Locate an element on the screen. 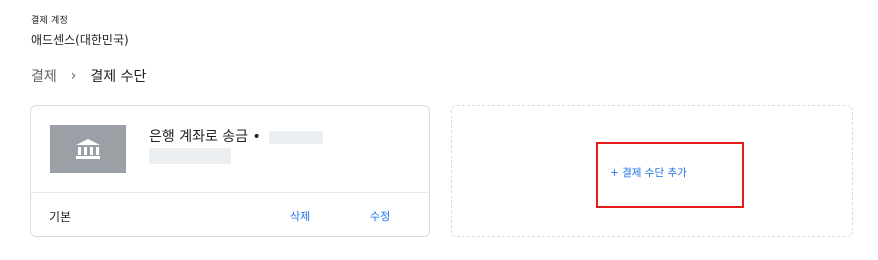 This screenshot has width=878, height=260. breadcrumb-current: 결제 수단 is located at coordinates (118, 77).